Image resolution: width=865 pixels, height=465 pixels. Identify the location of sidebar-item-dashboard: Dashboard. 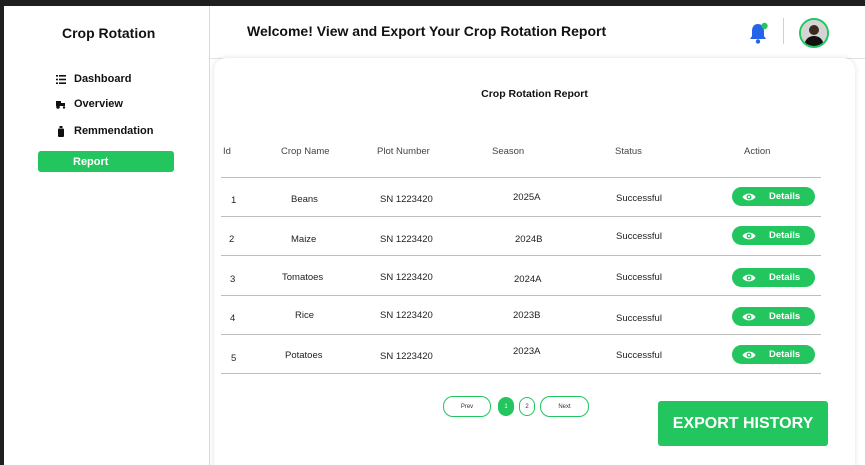
(93, 79).